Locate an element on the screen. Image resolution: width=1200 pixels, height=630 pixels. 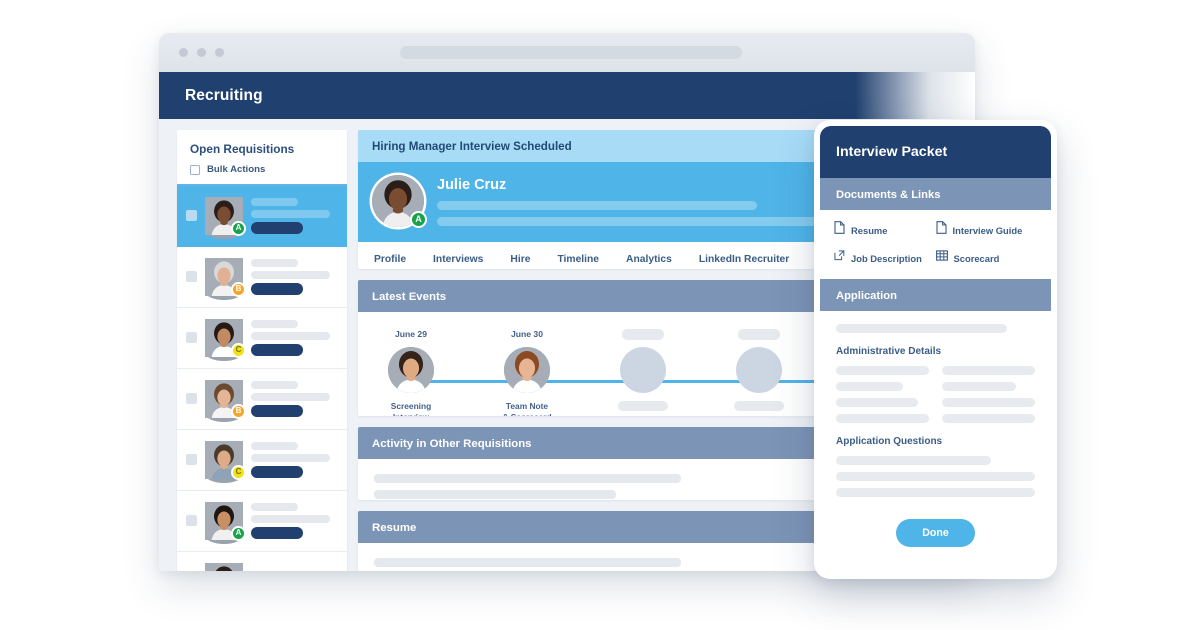
address-bar is located at coordinates (571, 52).